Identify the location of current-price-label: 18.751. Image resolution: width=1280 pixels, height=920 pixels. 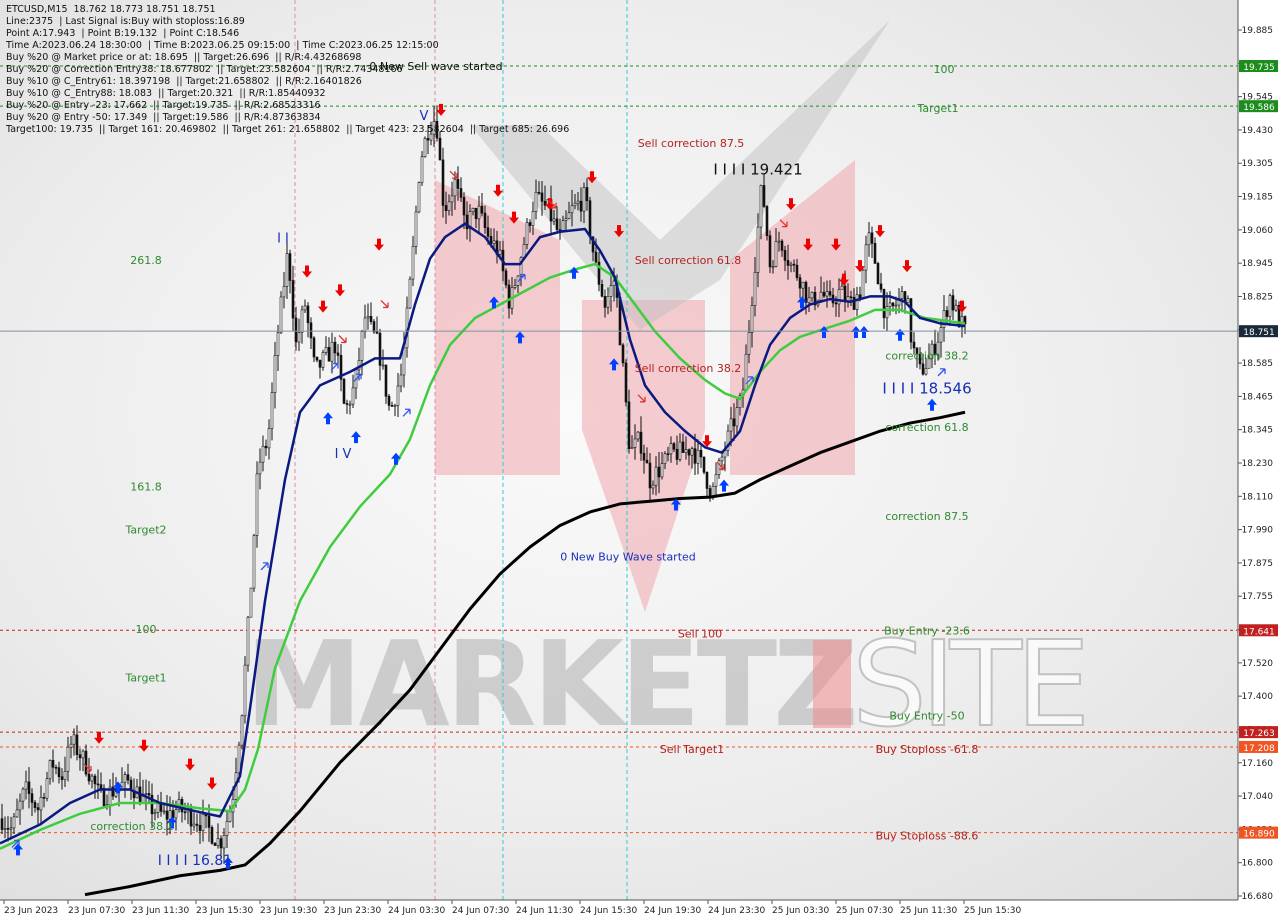
(1259, 333).